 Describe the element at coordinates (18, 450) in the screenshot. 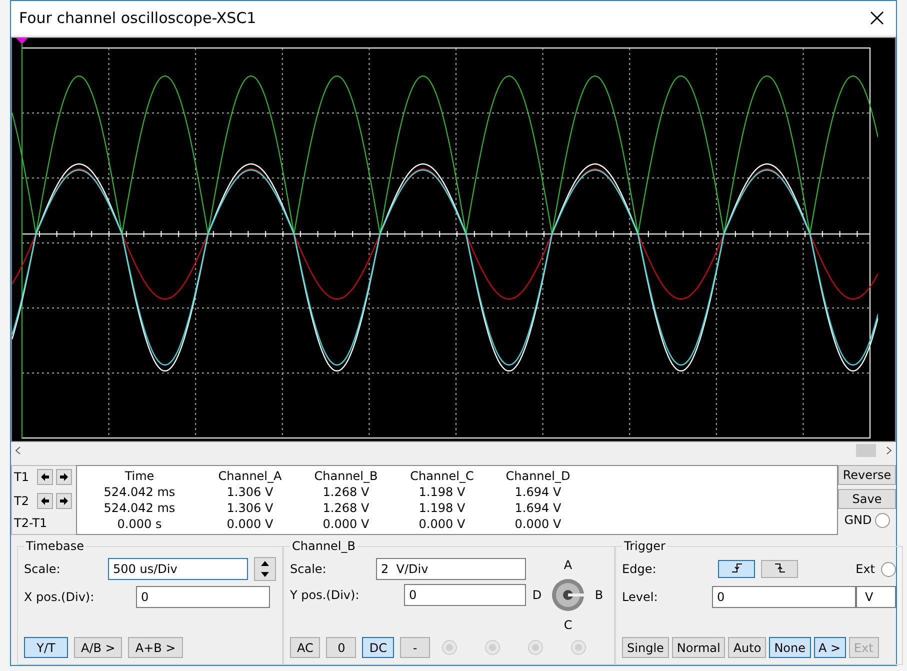

I see `chevron-left-icon` at that location.